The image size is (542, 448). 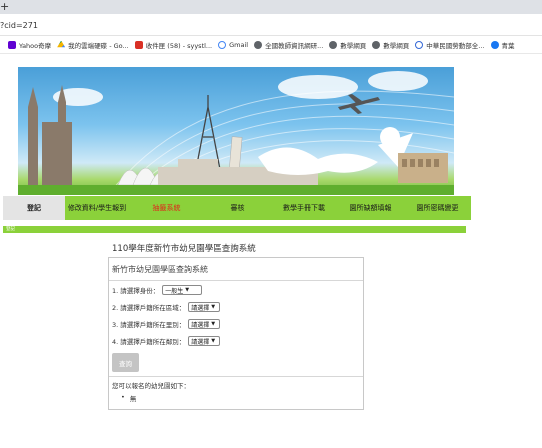 What do you see at coordinates (19, 25) in the screenshot?
I see `url-text: ?cid=271` at bounding box center [19, 25].